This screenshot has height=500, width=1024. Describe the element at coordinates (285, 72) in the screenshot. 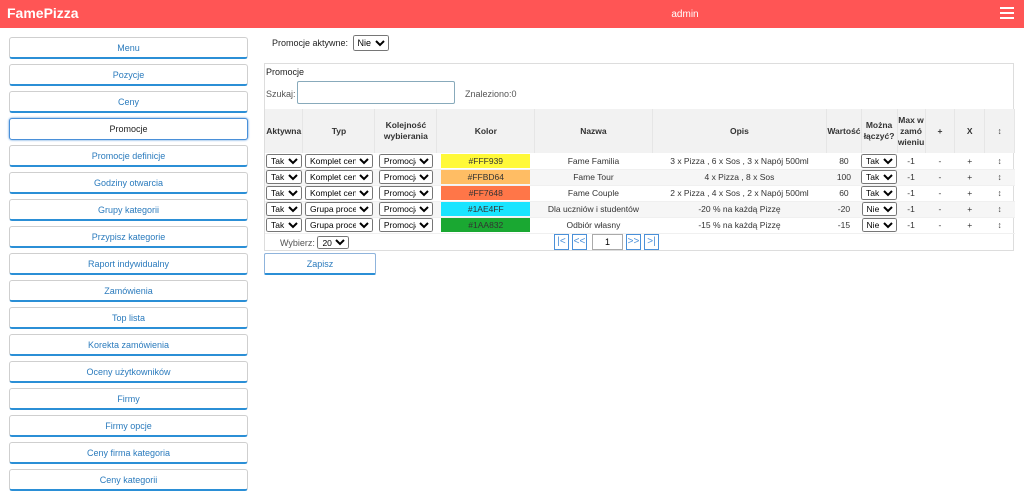

I see `panel-title: Promocje` at that location.